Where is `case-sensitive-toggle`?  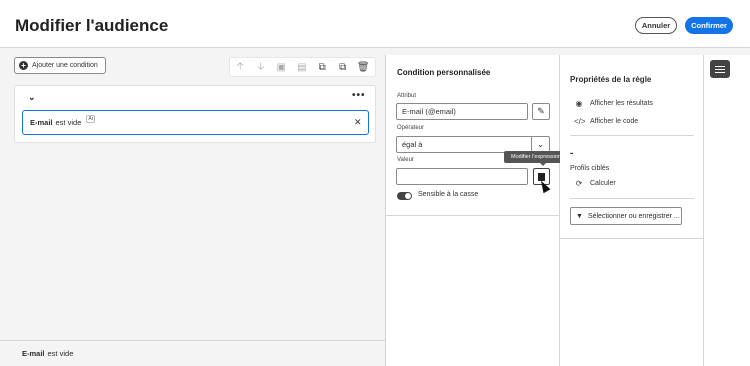 case-sensitive-toggle is located at coordinates (404, 196).